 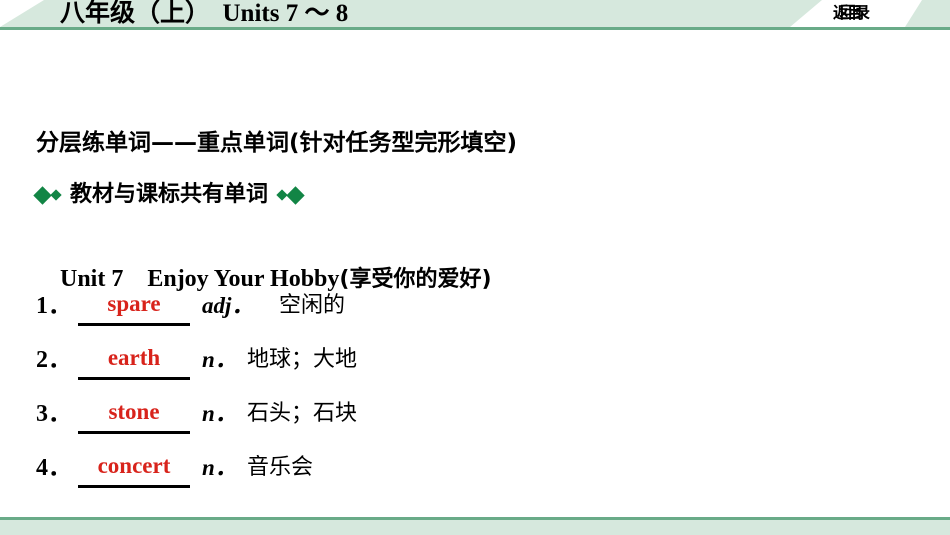 I want to click on word-item-number: 4．, so click(x=54, y=468).